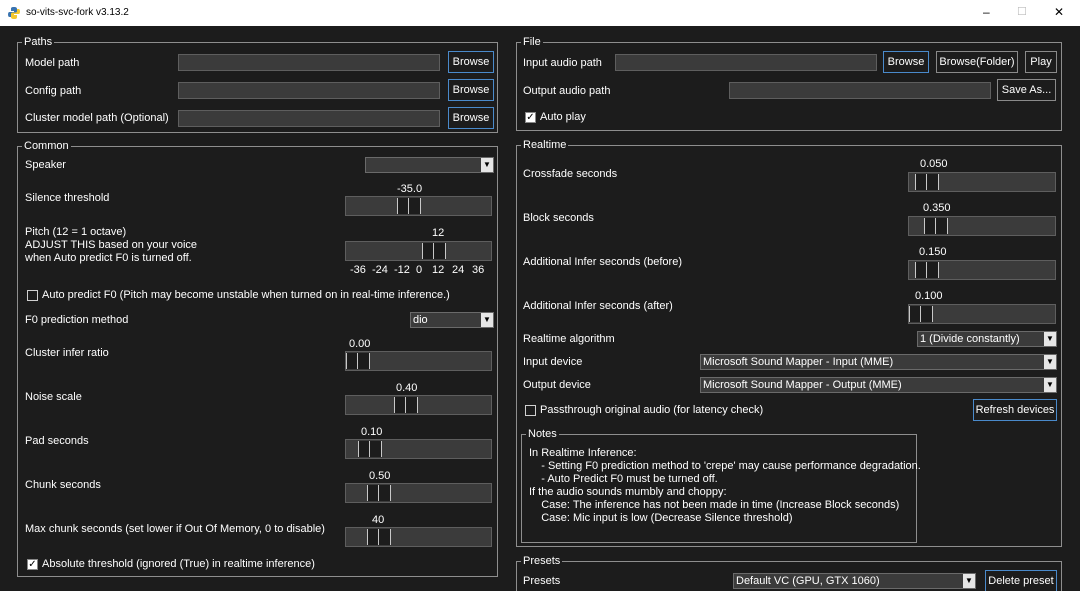 The image size is (1080, 591). I want to click on config-path-input, so click(309, 90).